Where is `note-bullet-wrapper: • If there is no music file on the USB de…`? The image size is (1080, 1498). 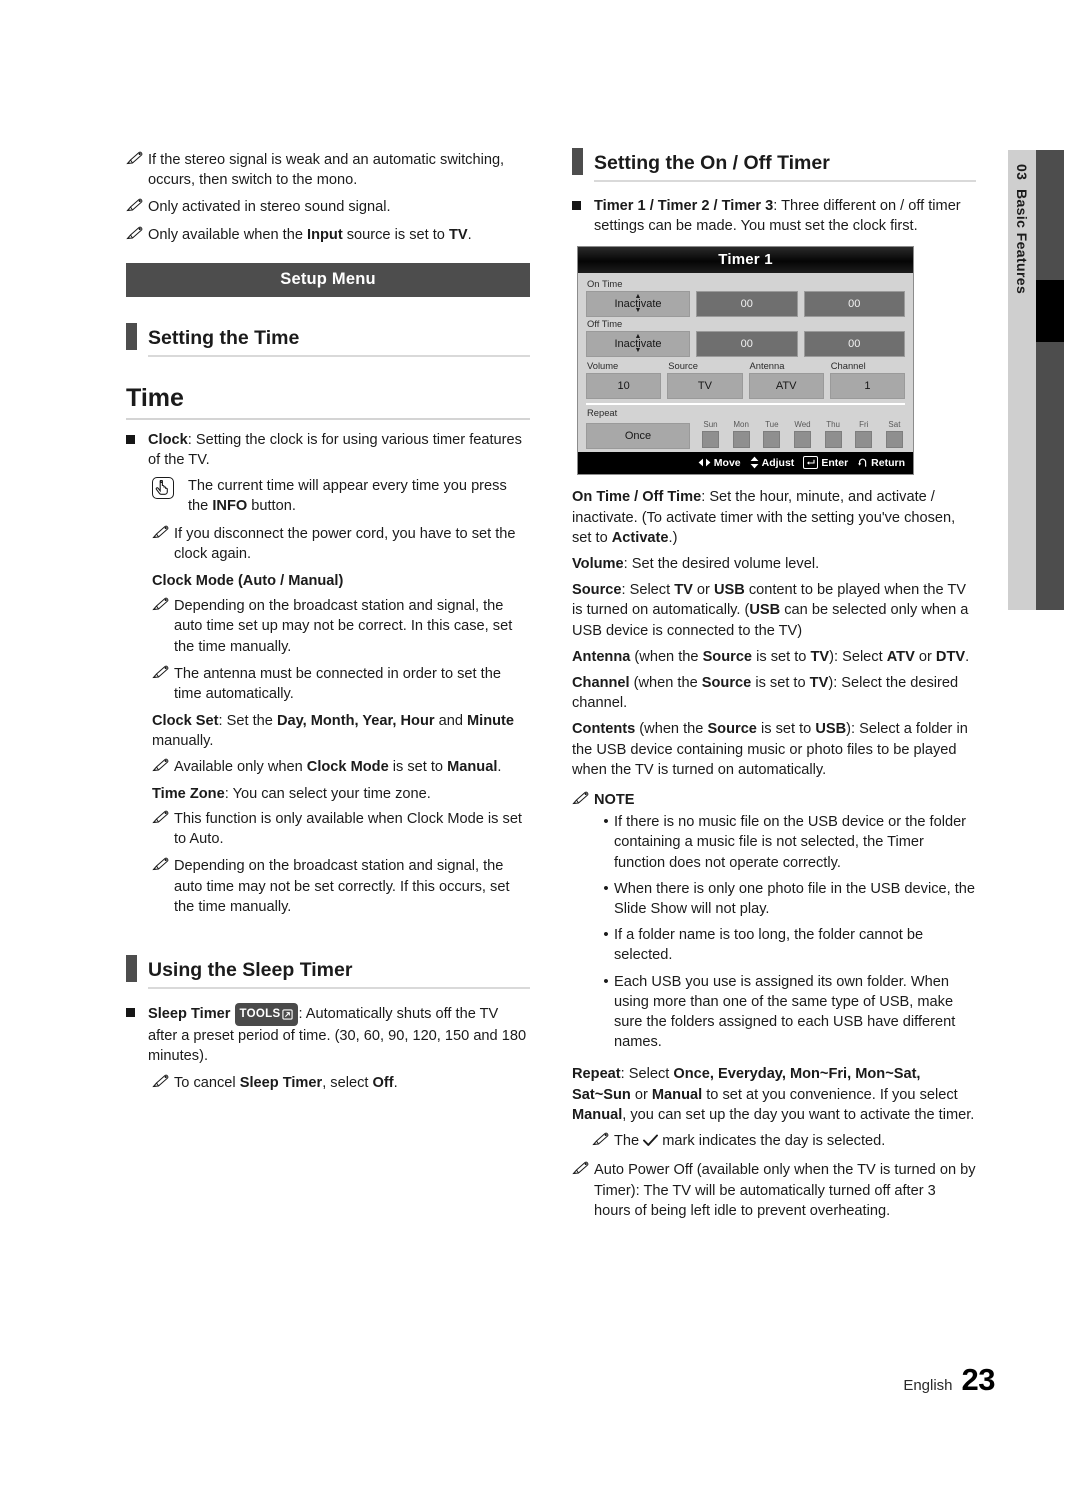 note-bullet-wrapper: • If there is no music file on the USB de… is located at coordinates (787, 932).